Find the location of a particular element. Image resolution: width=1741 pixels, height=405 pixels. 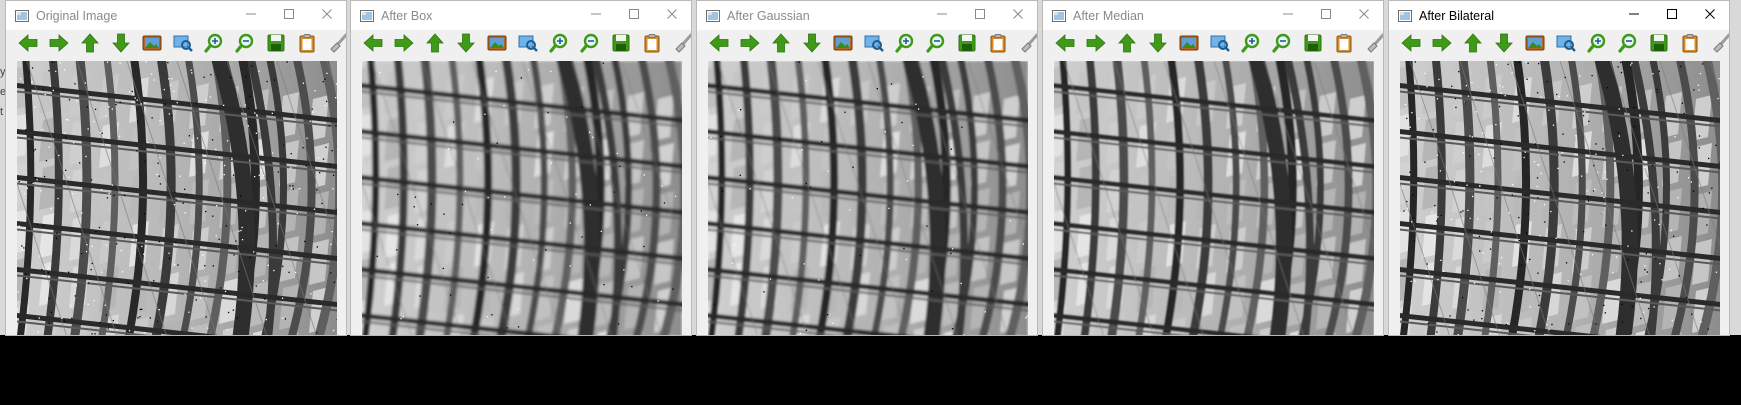

maximize-icon is located at coordinates (1326, 16).